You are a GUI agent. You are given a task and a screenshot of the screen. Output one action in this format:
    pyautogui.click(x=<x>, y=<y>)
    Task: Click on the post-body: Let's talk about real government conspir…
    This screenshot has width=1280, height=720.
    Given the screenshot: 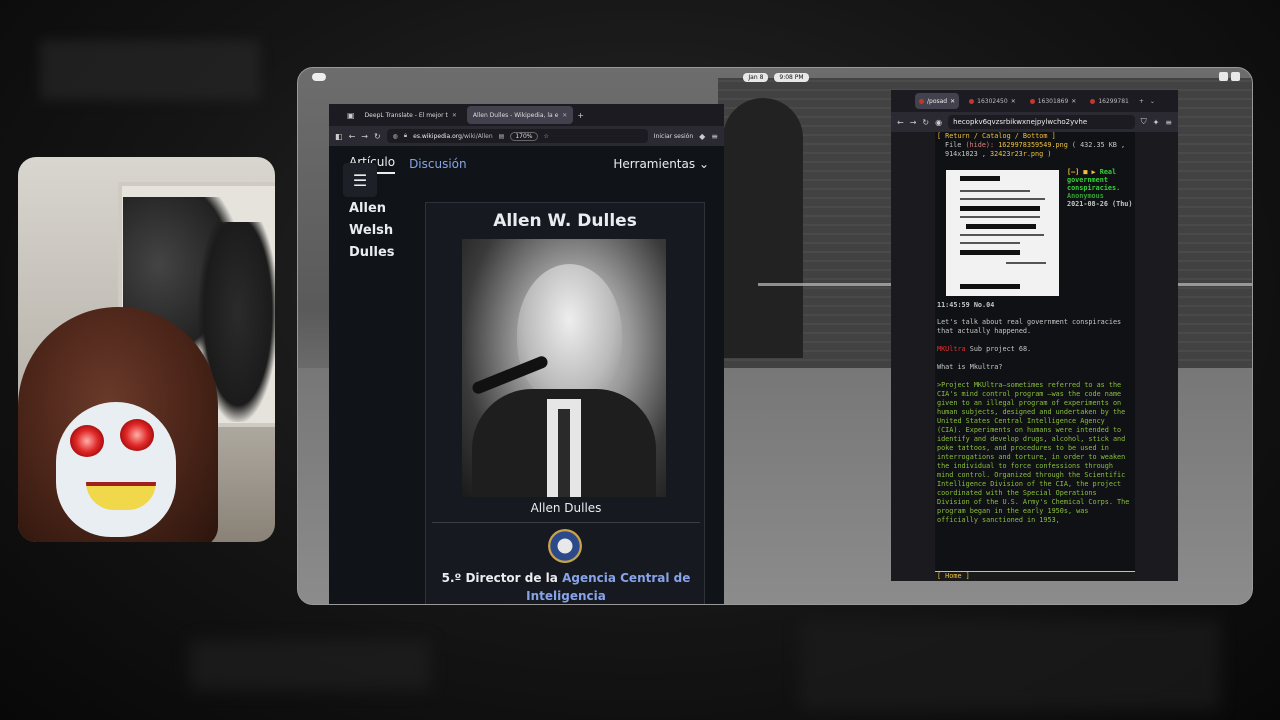 What is the action you would take?
    pyautogui.click(x=1035, y=426)
    